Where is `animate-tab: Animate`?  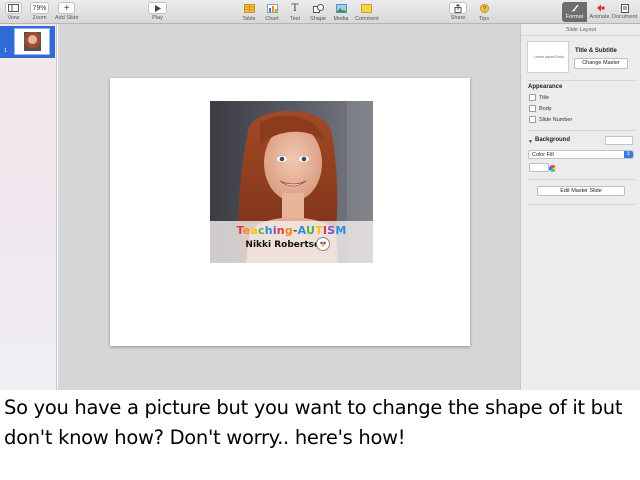
animate-tab: Animate is located at coordinates (599, 12).